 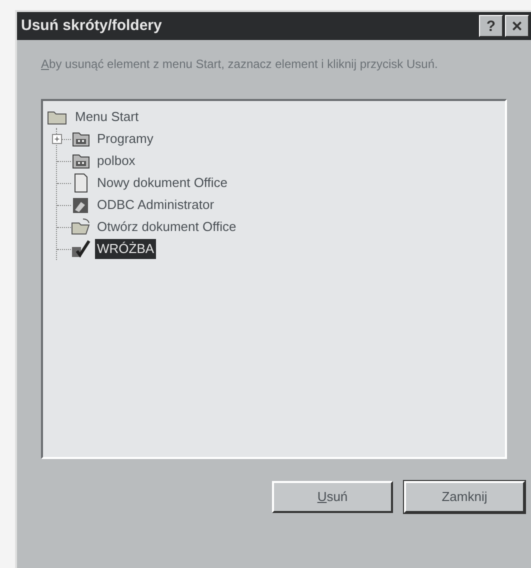 What do you see at coordinates (91, 26) in the screenshot?
I see `window-title: Usuń skróty/foldery` at bounding box center [91, 26].